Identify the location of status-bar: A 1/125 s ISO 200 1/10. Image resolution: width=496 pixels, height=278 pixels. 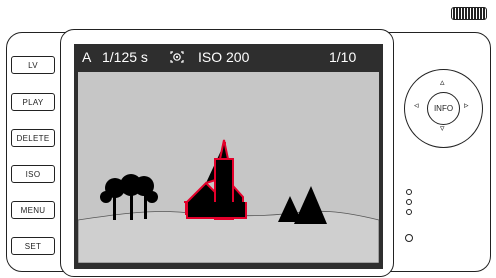
(228, 58).